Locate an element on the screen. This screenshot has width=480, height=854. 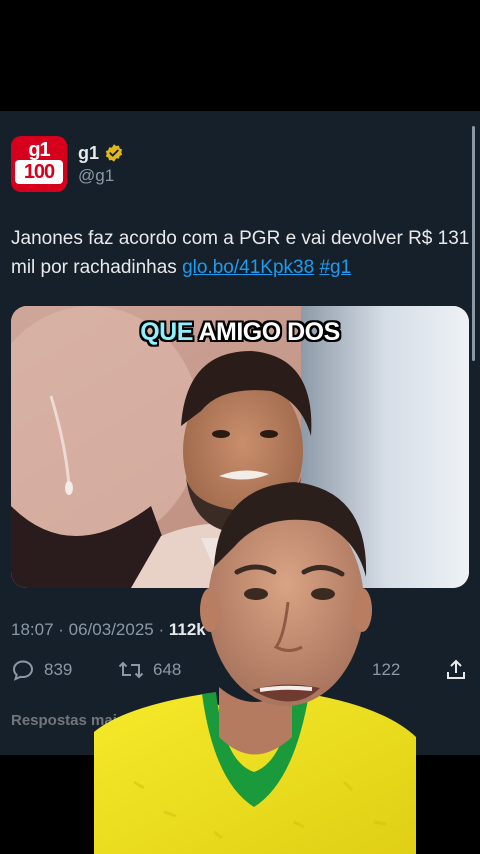
share-button is located at coordinates (456, 670).